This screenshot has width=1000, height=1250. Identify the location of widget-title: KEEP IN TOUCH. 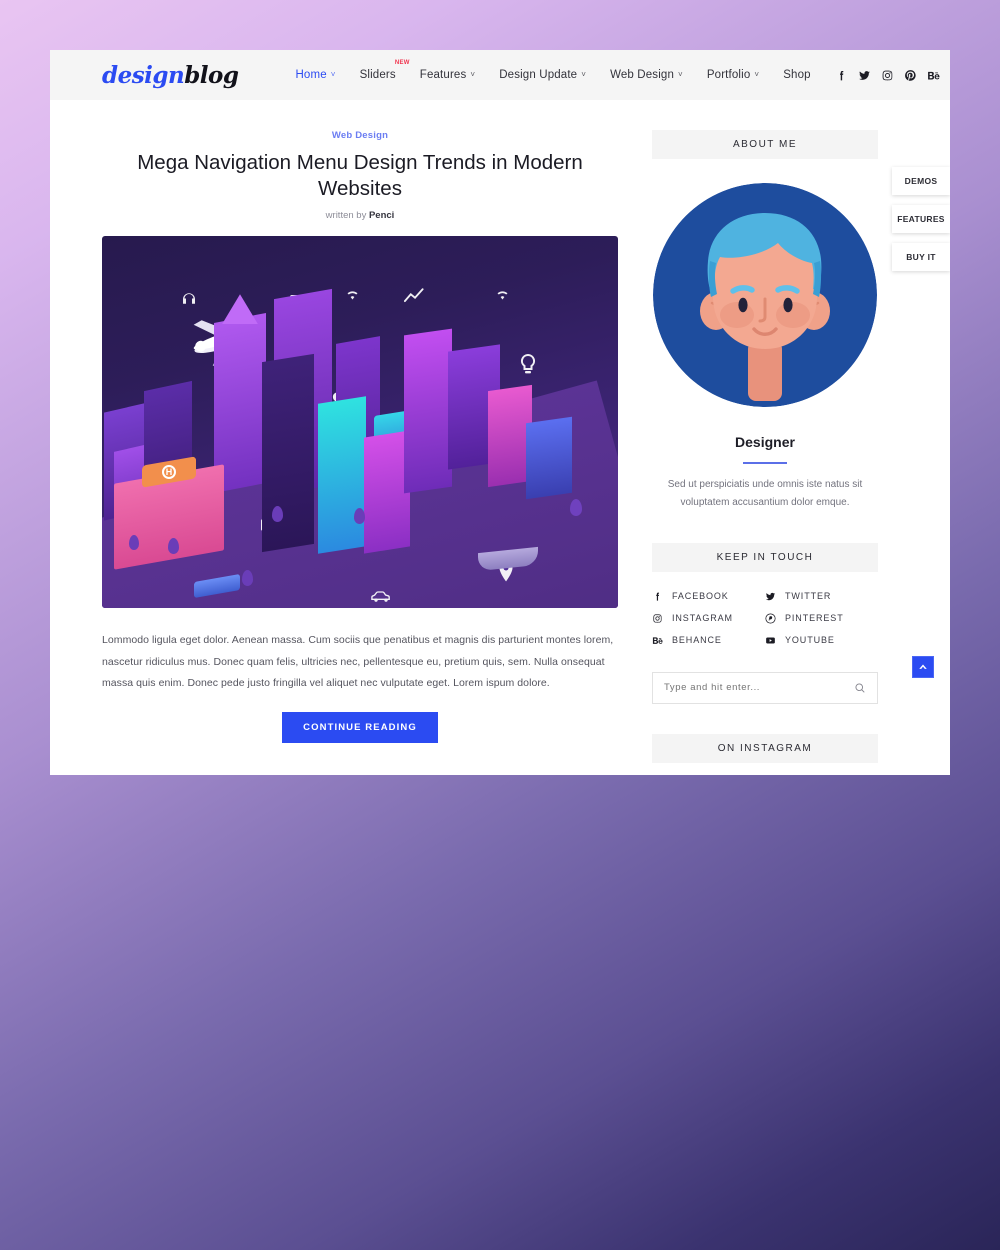
(765, 557).